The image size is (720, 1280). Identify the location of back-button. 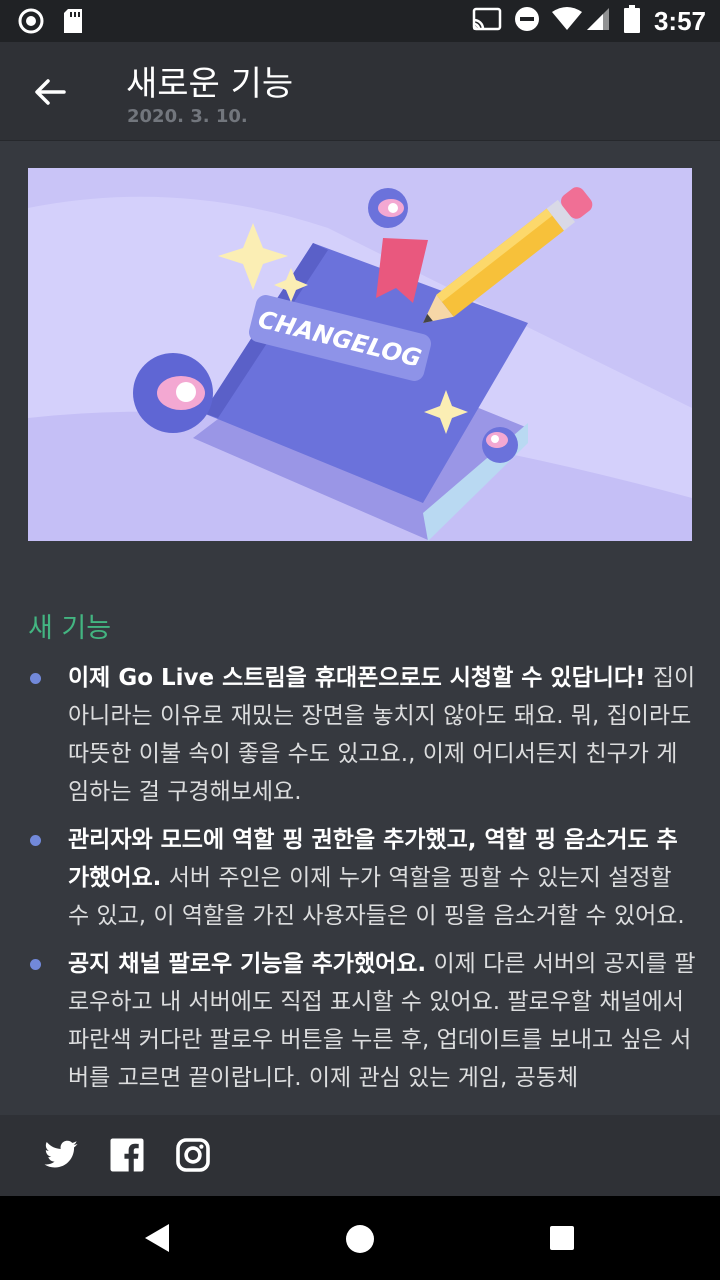
(50, 92).